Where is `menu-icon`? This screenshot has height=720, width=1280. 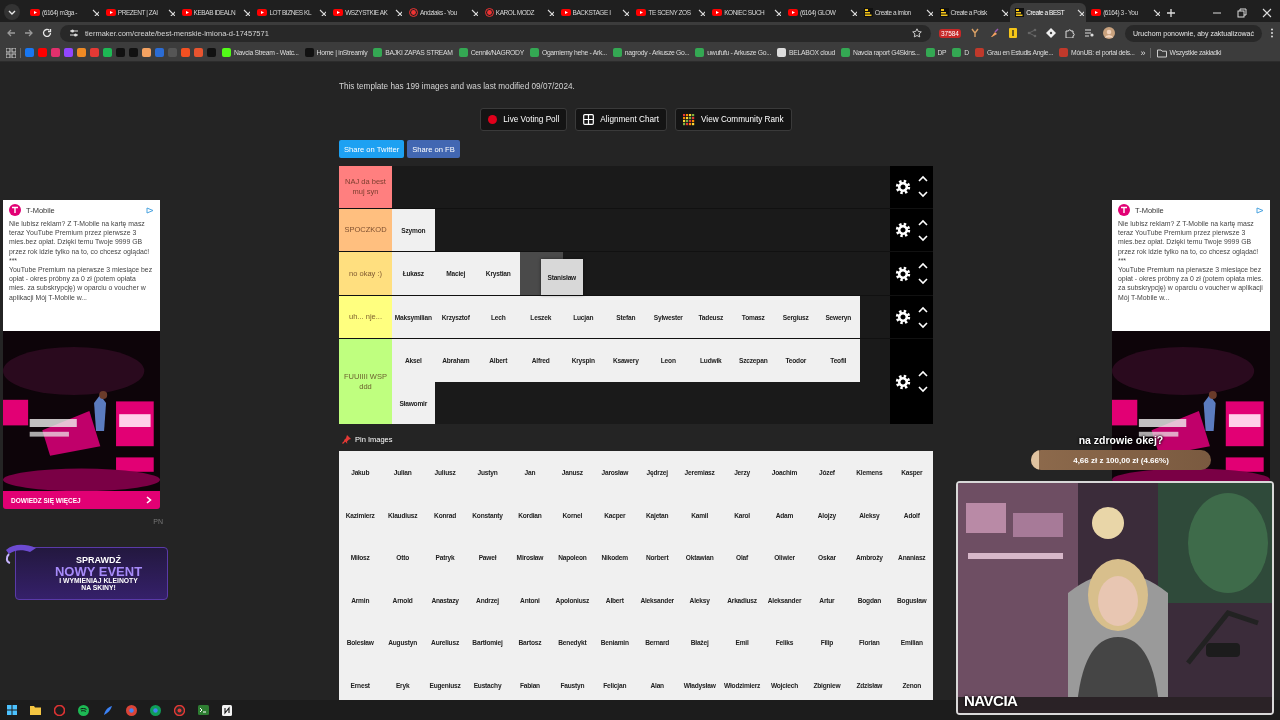 menu-icon is located at coordinates (1272, 33).